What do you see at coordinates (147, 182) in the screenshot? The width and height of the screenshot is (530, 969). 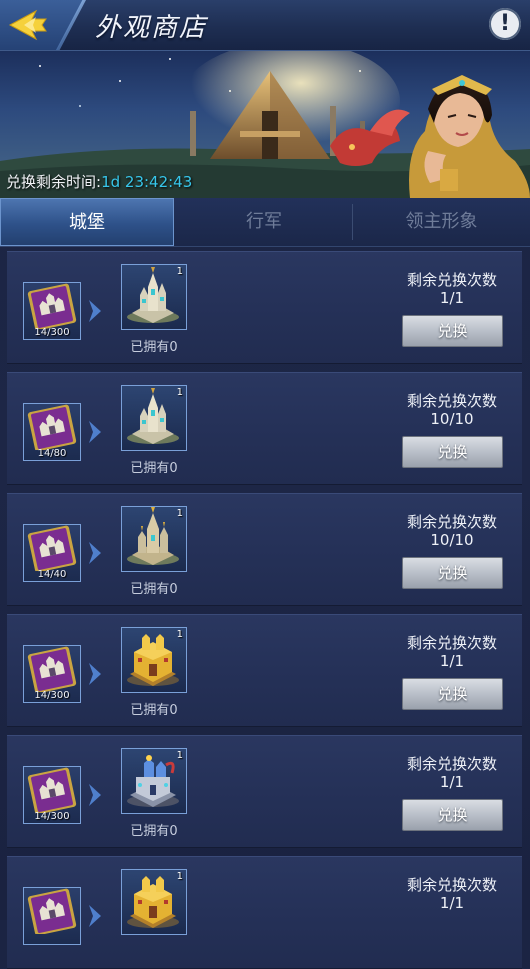 I see `timer-value: 1d 23:42:43` at bounding box center [147, 182].